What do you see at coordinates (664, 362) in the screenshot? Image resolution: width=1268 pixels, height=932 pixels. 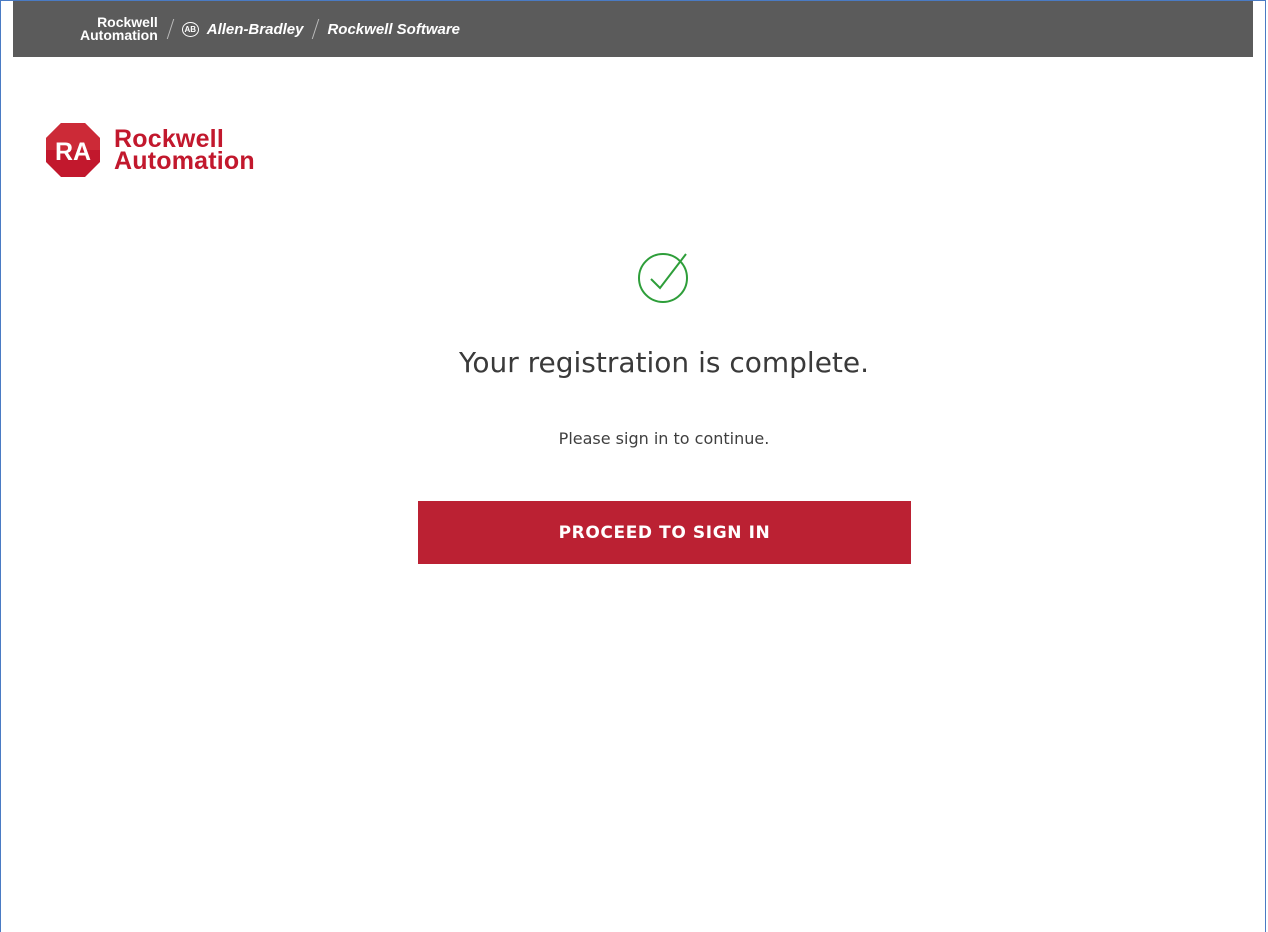 I see `page-title: Your registration is complete.` at bounding box center [664, 362].